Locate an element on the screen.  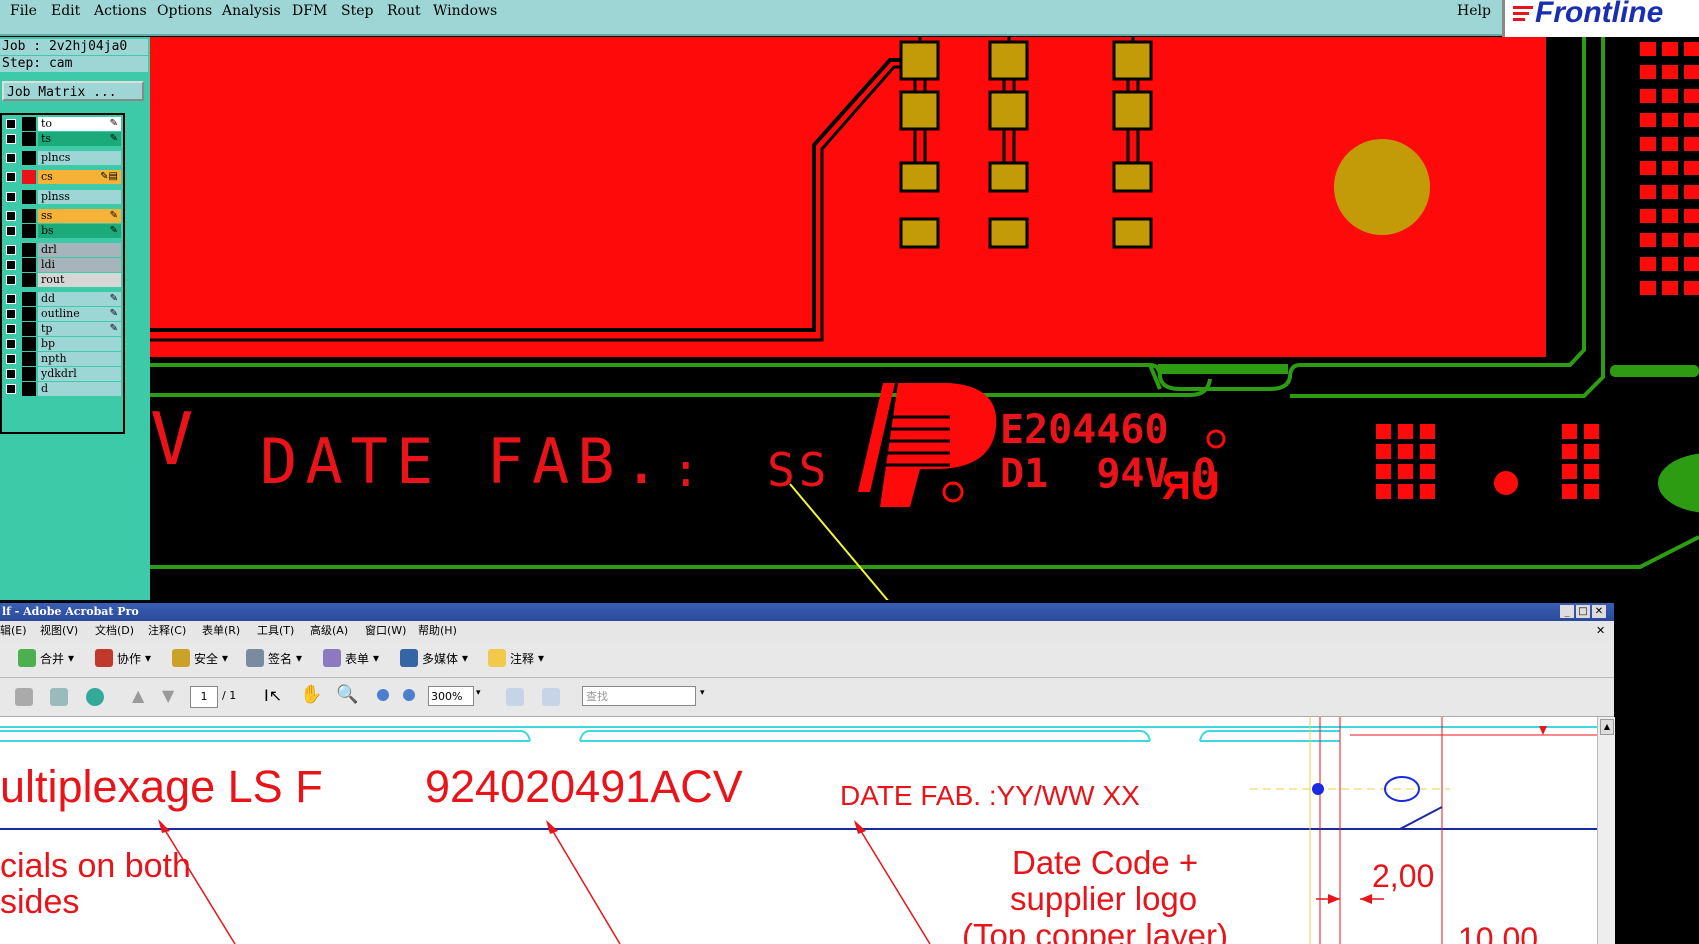
layer-name: rout is located at coordinates (79, 280).